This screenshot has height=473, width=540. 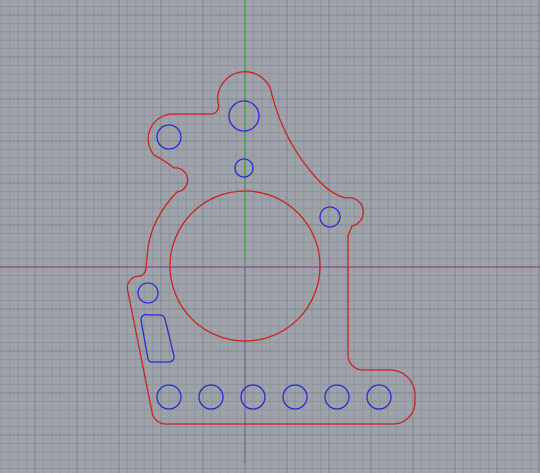 I want to click on bottom-hole-row, so click(x=274, y=397).